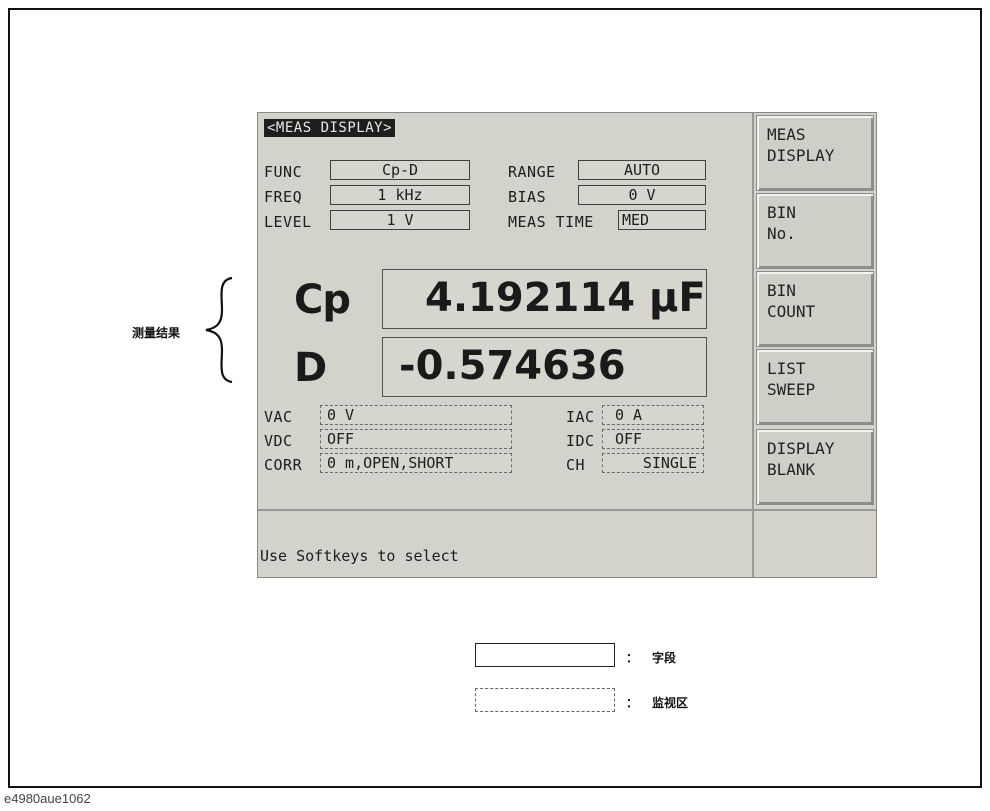 Image resolution: width=990 pixels, height=811 pixels. Describe the element at coordinates (322, 300) in the screenshot. I see `primary-param-label: Cp` at that location.